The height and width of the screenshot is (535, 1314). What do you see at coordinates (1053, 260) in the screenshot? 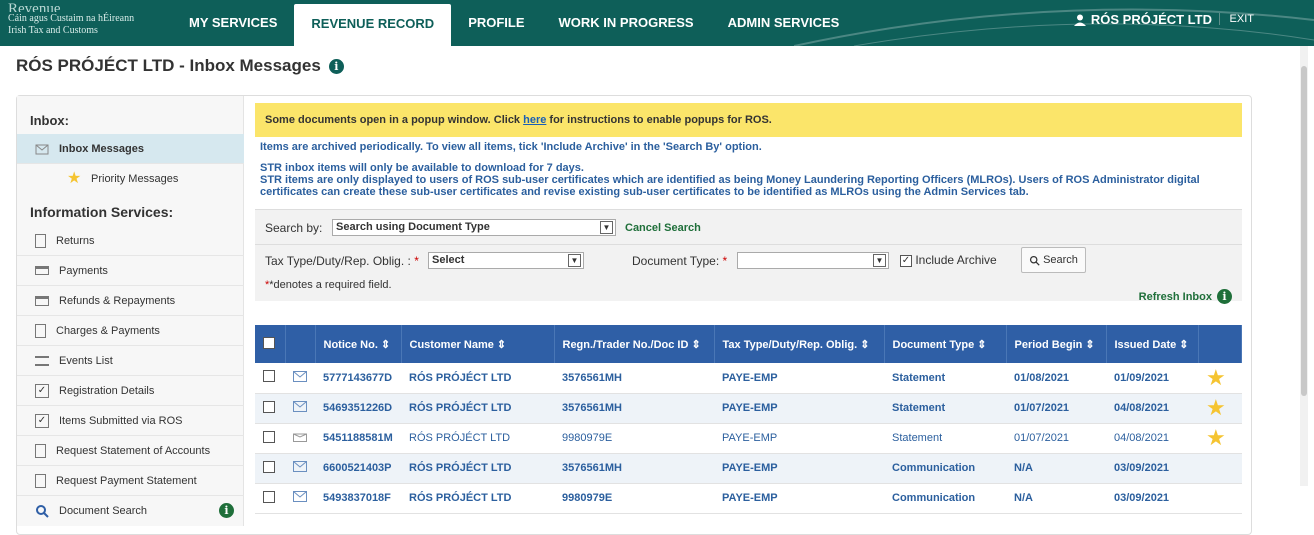
I see `search-button: Search` at bounding box center [1053, 260].